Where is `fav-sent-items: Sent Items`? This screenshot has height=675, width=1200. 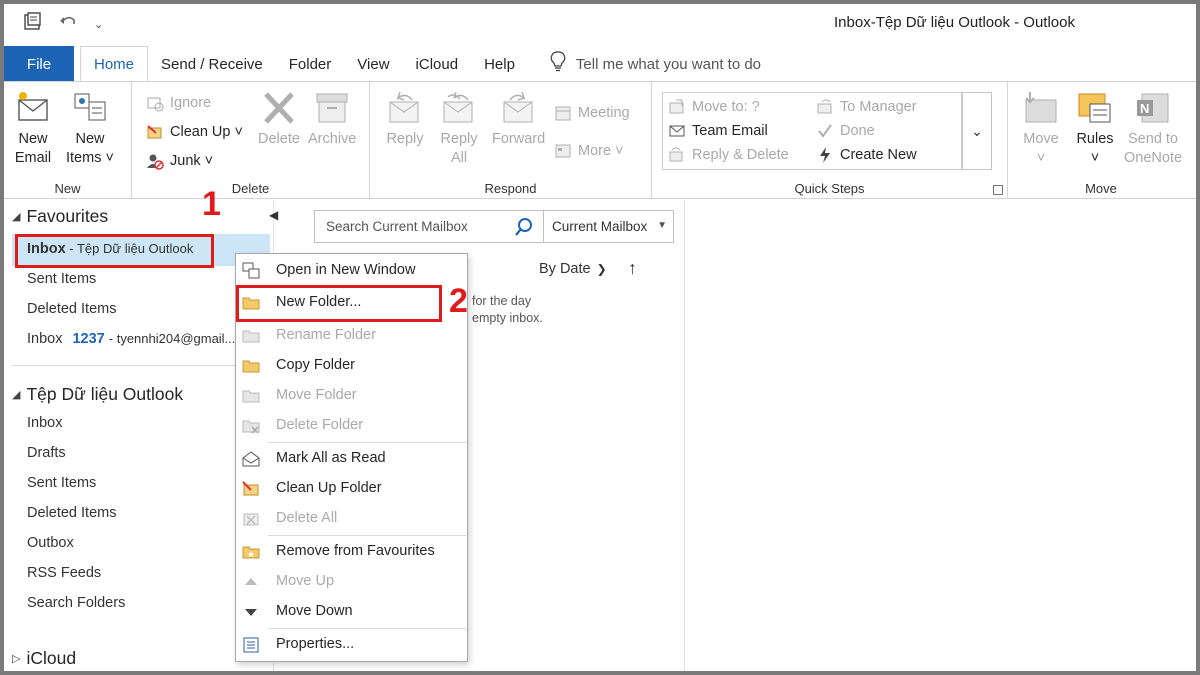 fav-sent-items: Sent Items is located at coordinates (61, 279).